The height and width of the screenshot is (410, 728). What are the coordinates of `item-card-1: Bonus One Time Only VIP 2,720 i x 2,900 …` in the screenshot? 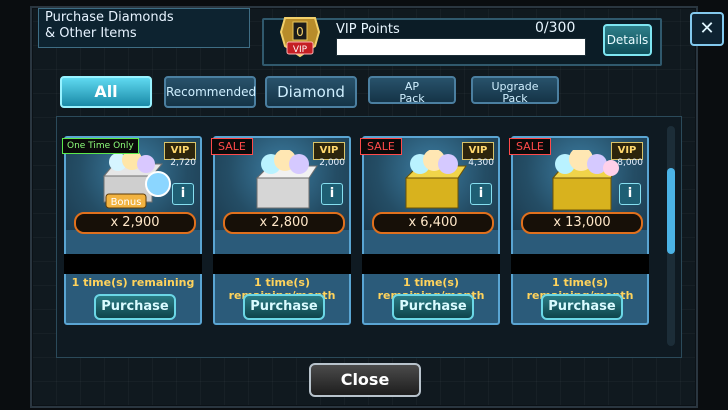 It's located at (132, 230).